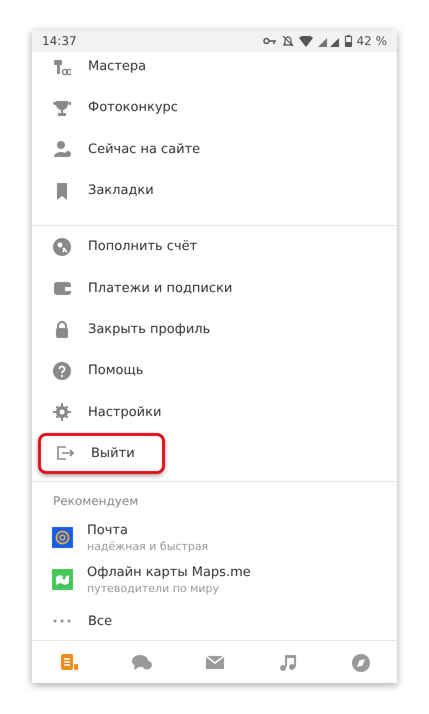  Describe the element at coordinates (62, 371) in the screenshot. I see `help-icon` at that location.